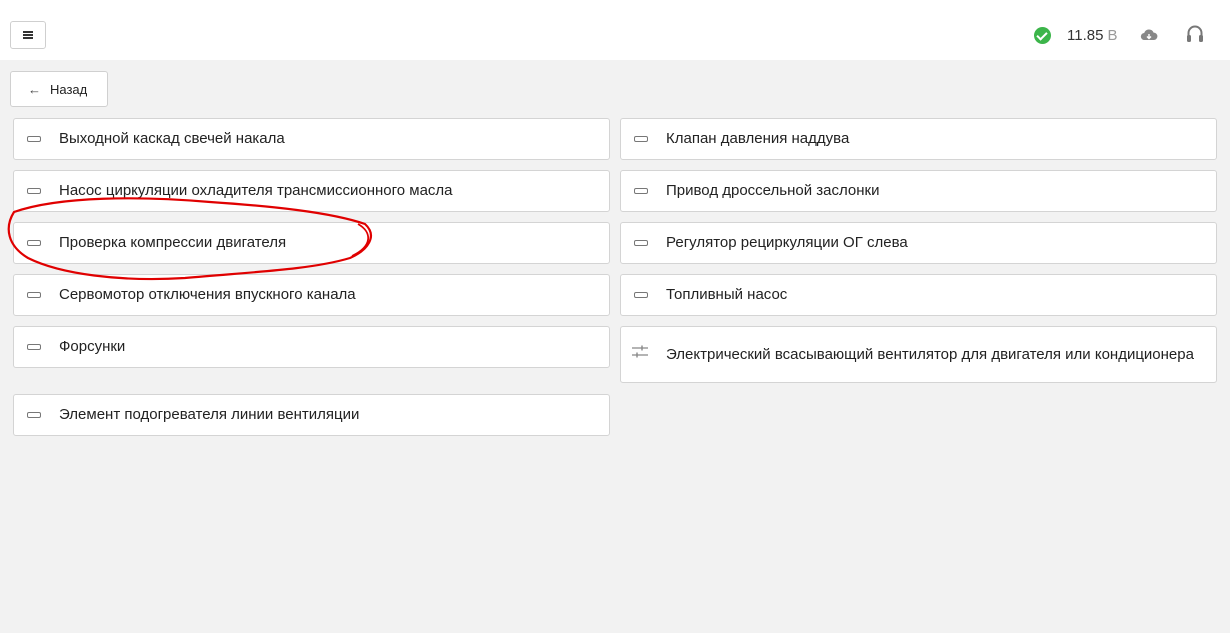 Image resolution: width=1230 pixels, height=633 pixels. I want to click on list-item-throttle-actuator: Привод дроссельной заслонки, so click(918, 191).